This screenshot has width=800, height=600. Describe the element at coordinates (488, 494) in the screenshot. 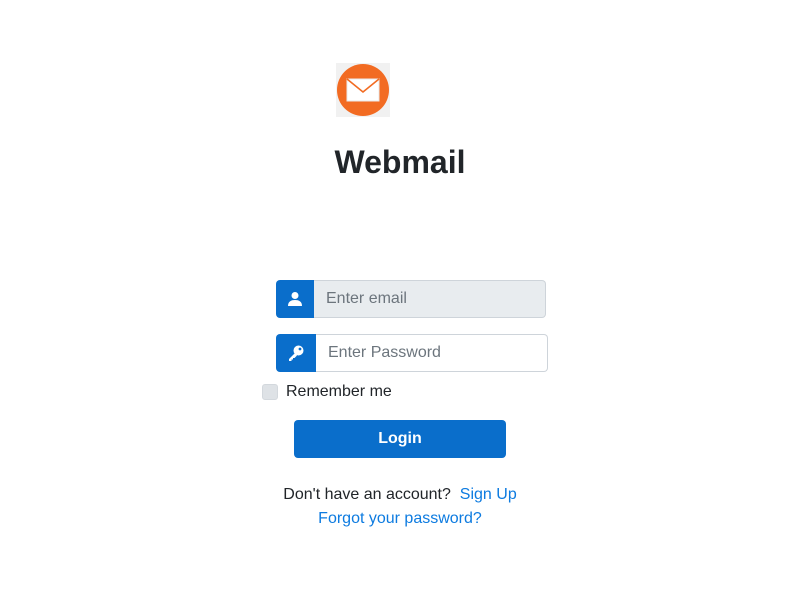

I see `signup-link: Sign Up` at that location.